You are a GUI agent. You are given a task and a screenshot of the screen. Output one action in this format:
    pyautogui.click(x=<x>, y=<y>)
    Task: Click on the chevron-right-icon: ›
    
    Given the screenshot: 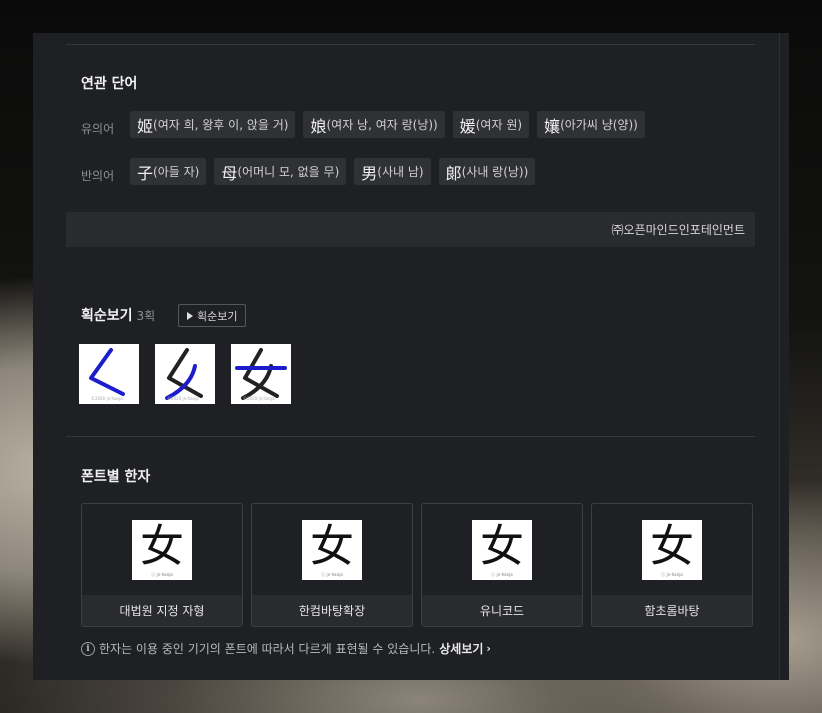 What is the action you would take?
    pyautogui.click(x=488, y=648)
    